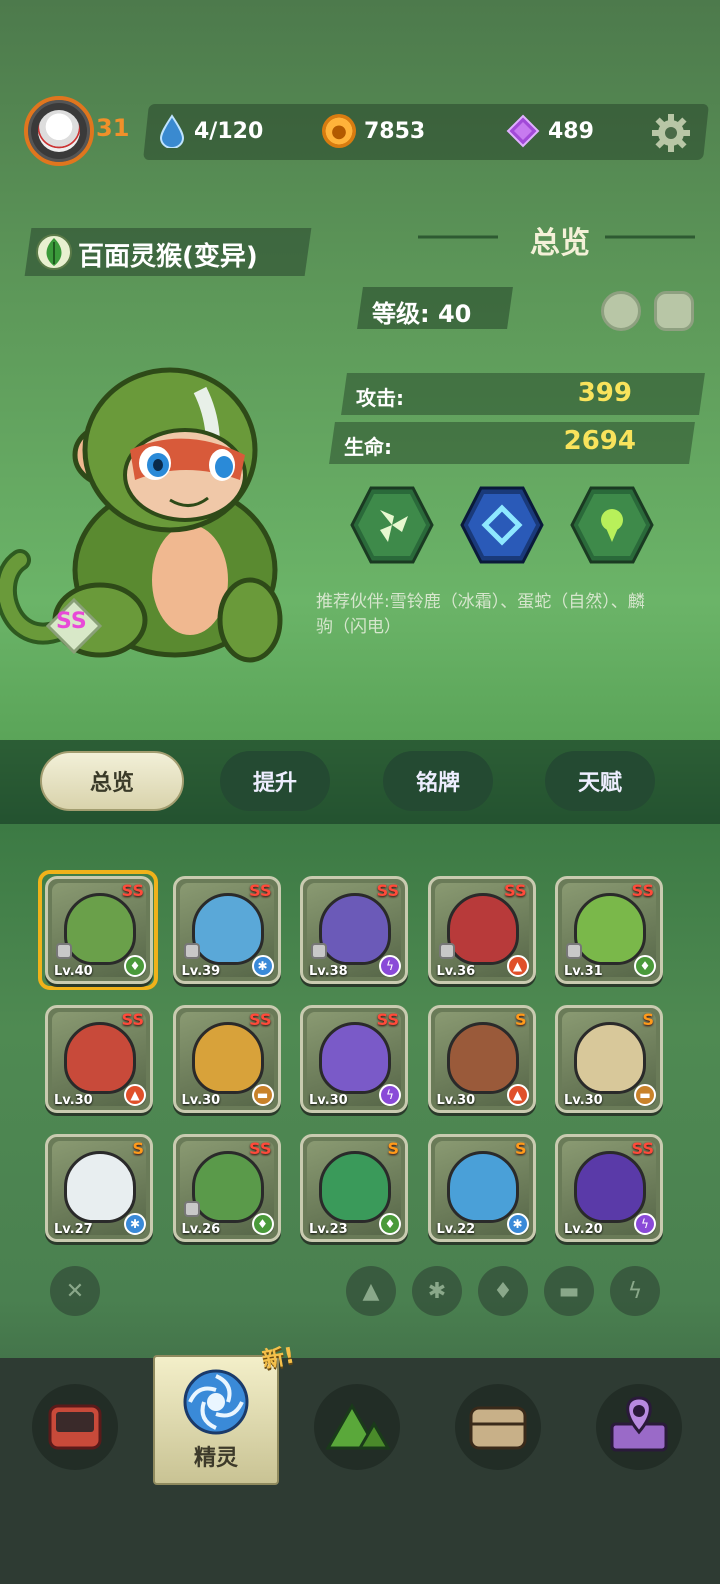  What do you see at coordinates (456, 971) in the screenshot?
I see `card-level: Lv.36` at bounding box center [456, 971].